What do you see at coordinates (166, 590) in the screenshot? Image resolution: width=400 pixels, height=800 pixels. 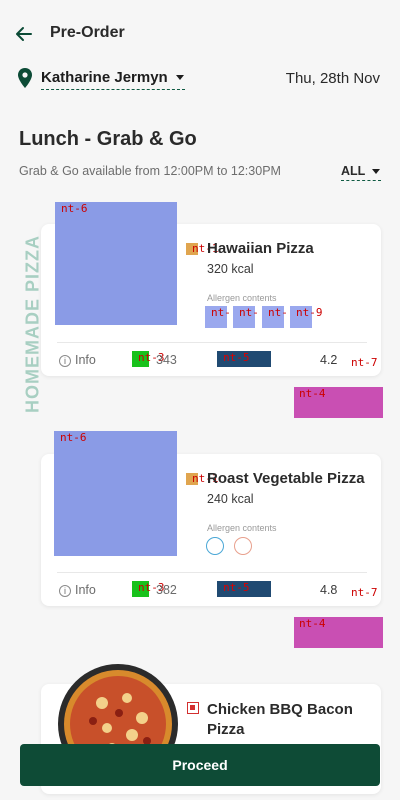 I see `item-count: 382` at bounding box center [166, 590].